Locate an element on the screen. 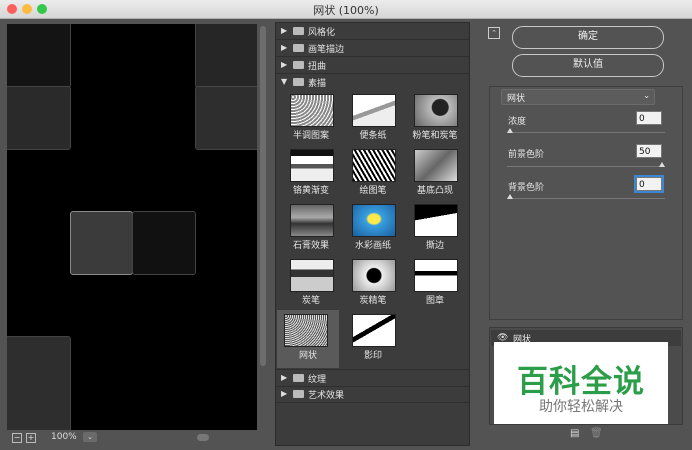  category-brush-strokes: ▶ 画笔描边 is located at coordinates (372, 48).